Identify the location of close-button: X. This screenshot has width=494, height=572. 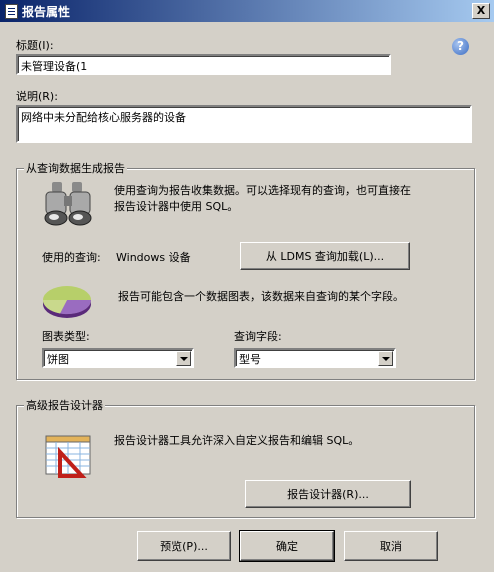
(481, 11).